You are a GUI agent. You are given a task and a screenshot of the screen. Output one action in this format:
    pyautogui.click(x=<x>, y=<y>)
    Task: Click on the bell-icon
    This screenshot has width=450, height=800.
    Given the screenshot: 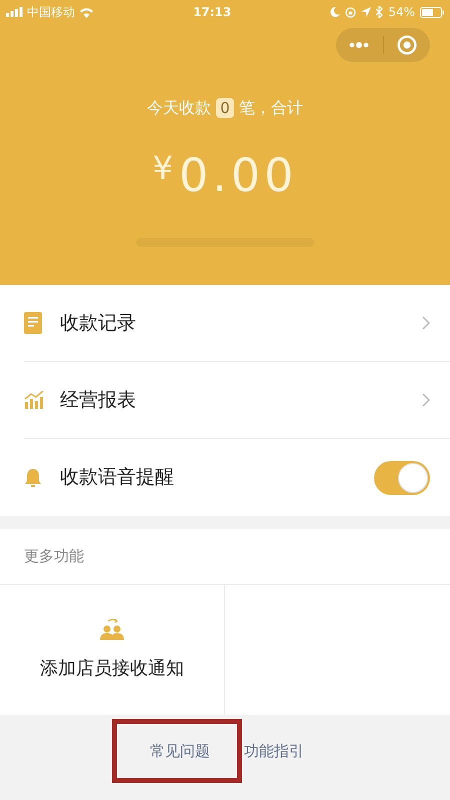 What is the action you would take?
    pyautogui.click(x=33, y=478)
    